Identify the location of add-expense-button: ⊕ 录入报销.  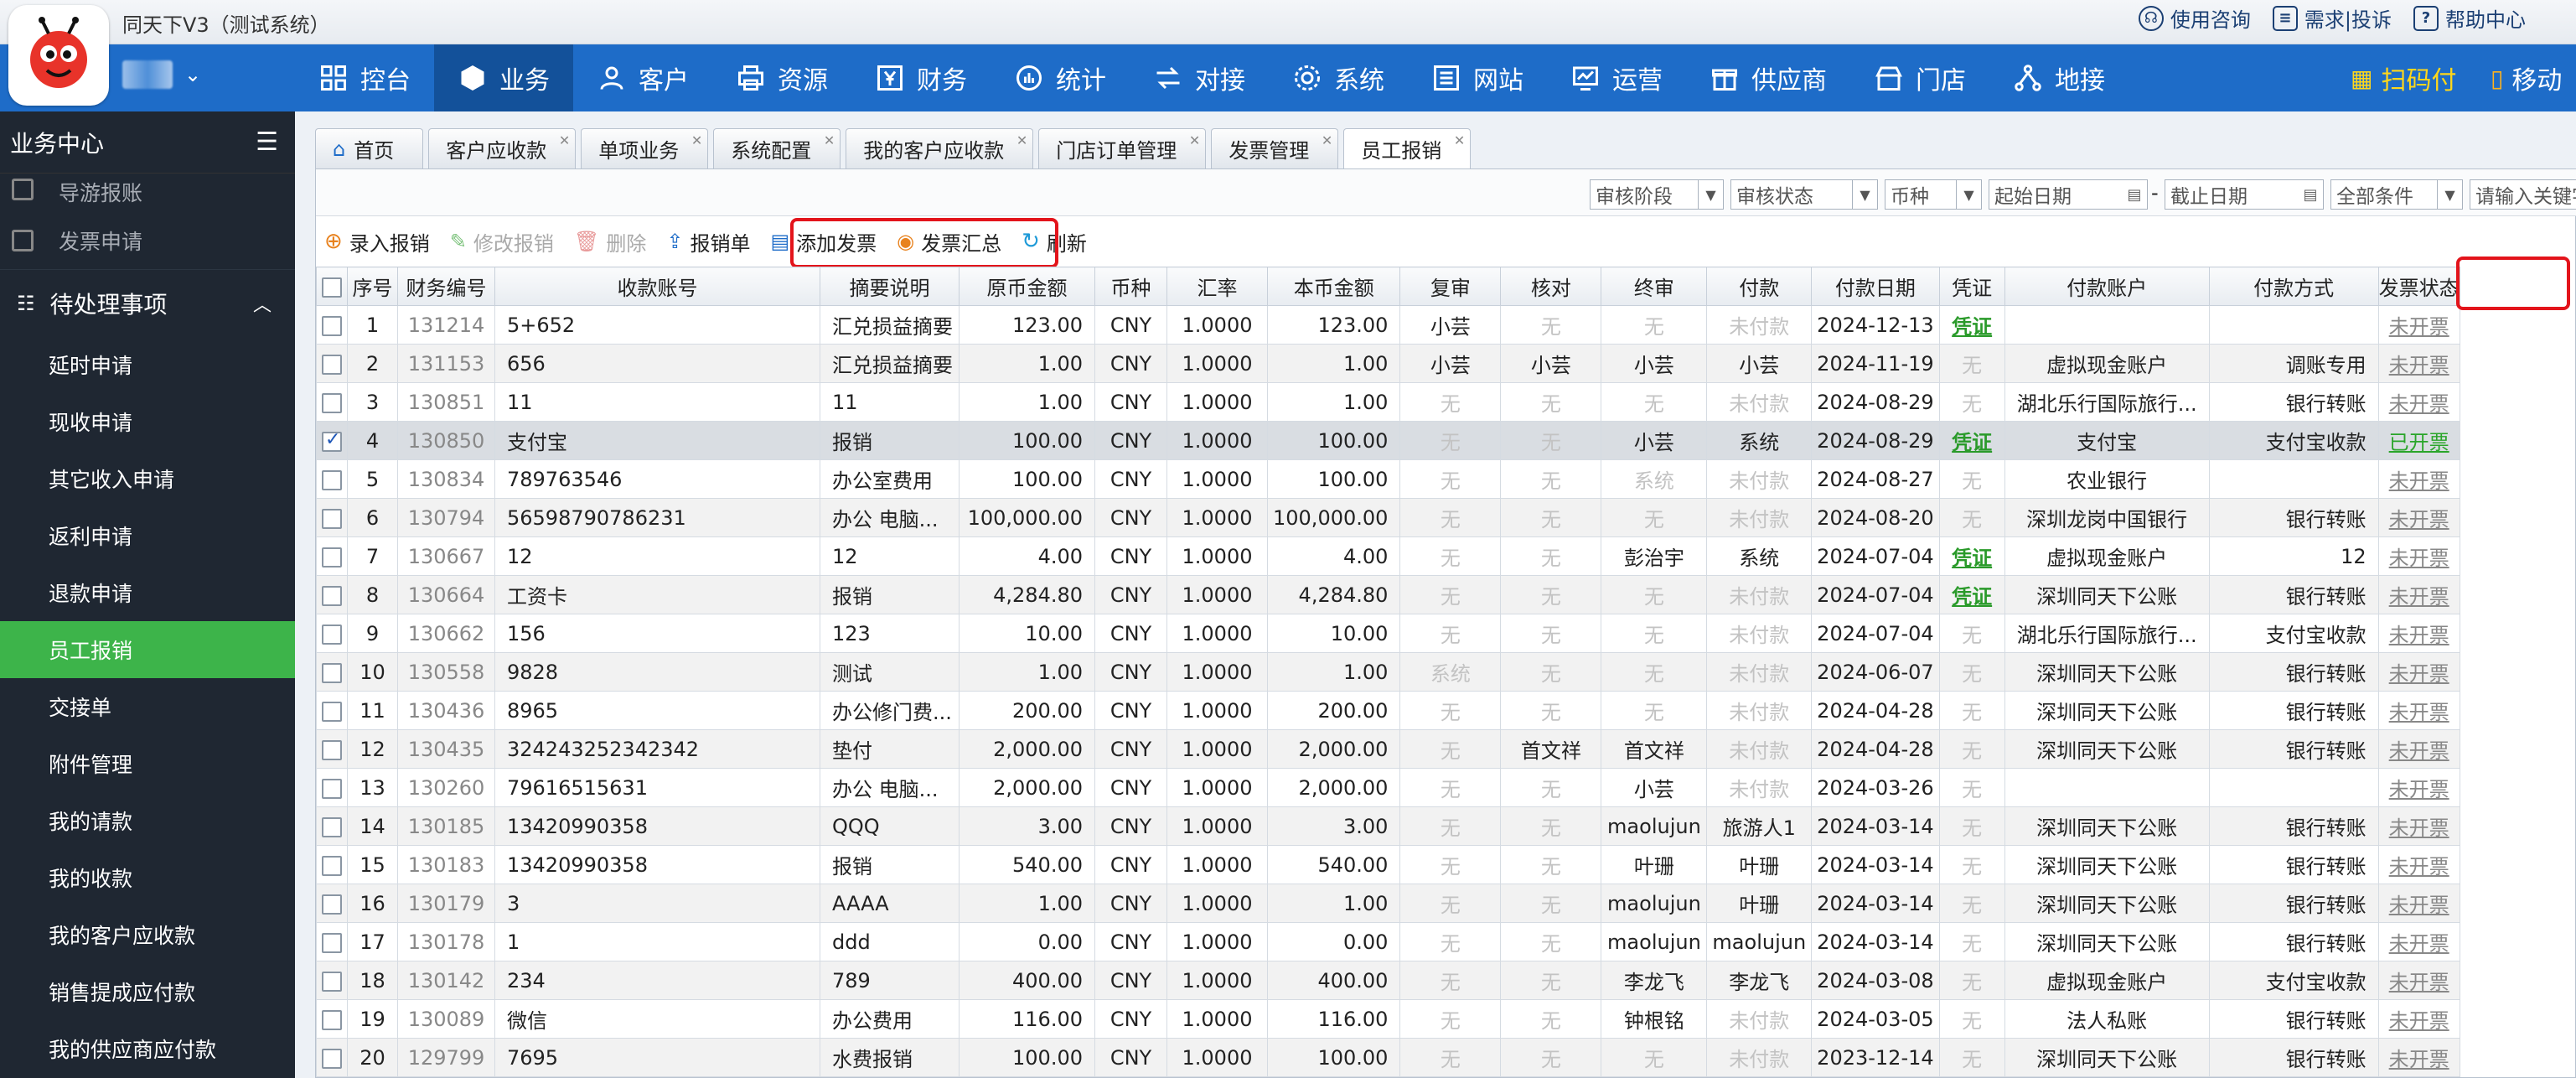
(377, 242).